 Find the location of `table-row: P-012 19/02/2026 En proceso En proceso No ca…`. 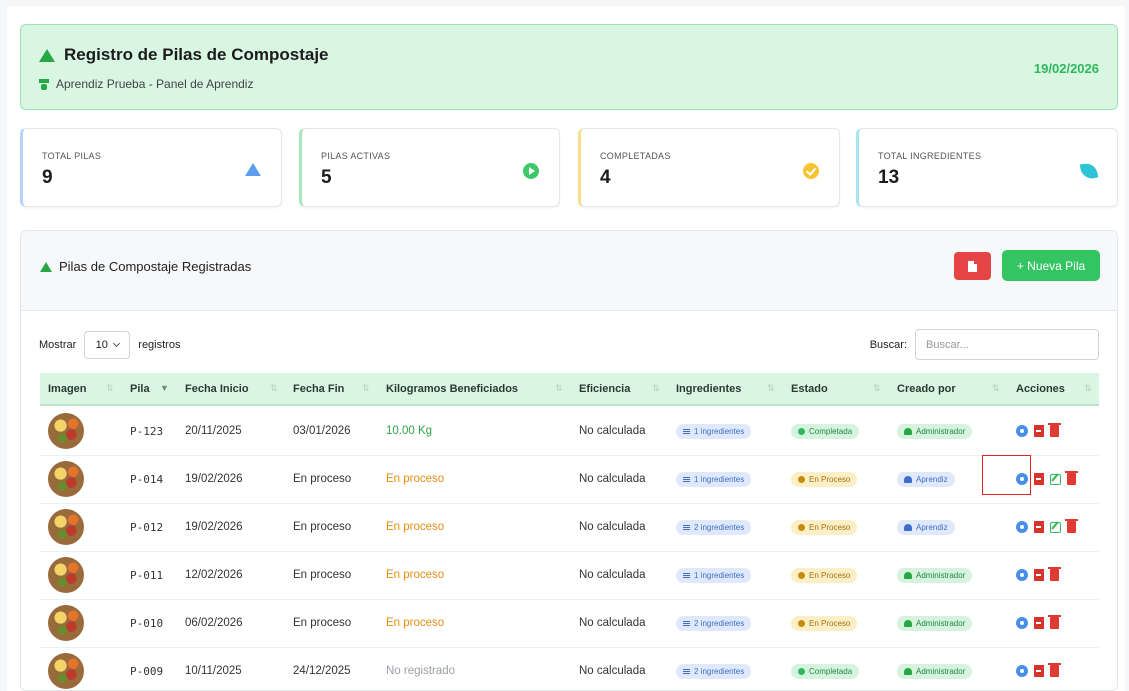

table-row: P-012 19/02/2026 En proceso En proceso No ca… is located at coordinates (569, 528).